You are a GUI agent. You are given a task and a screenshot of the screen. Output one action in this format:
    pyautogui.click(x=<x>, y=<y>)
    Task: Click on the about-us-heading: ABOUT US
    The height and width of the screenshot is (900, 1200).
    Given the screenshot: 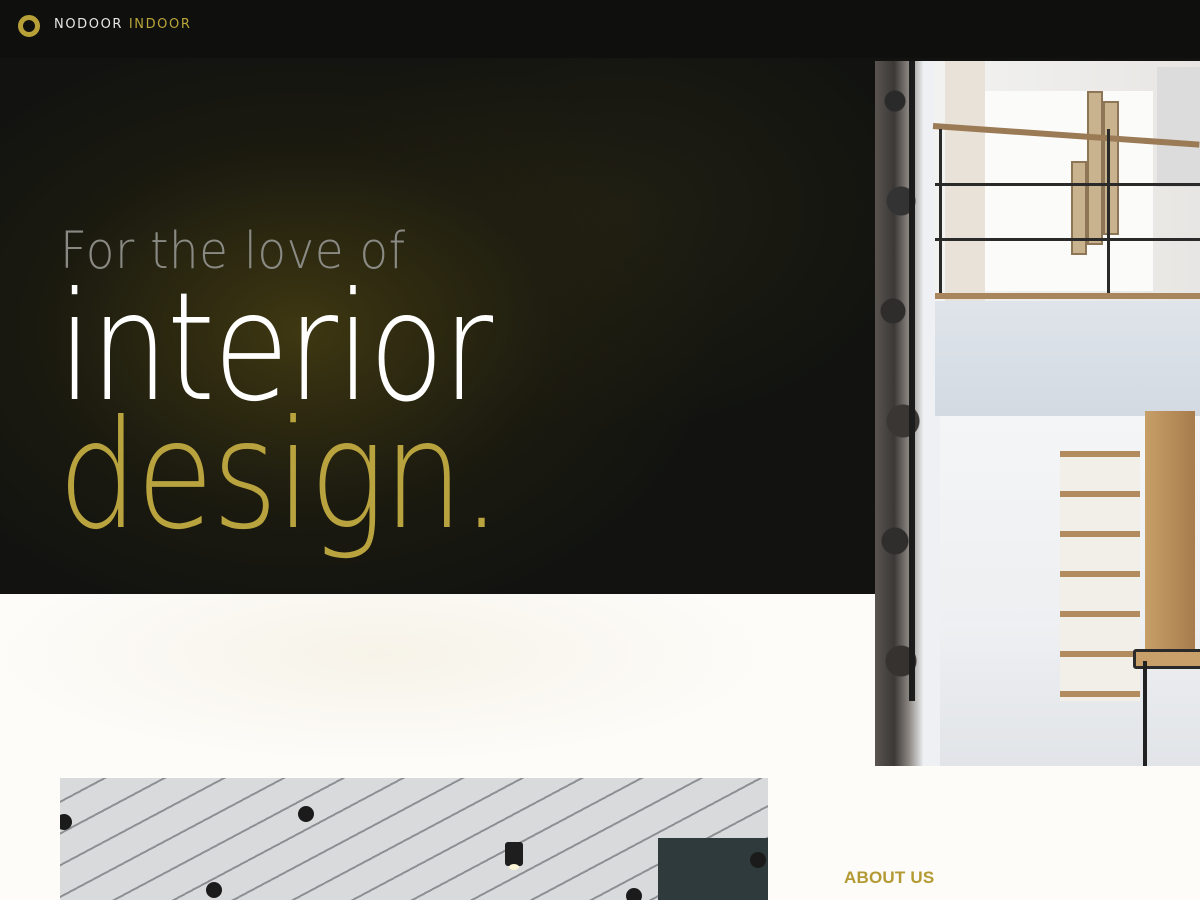 What is the action you would take?
    pyautogui.click(x=889, y=877)
    